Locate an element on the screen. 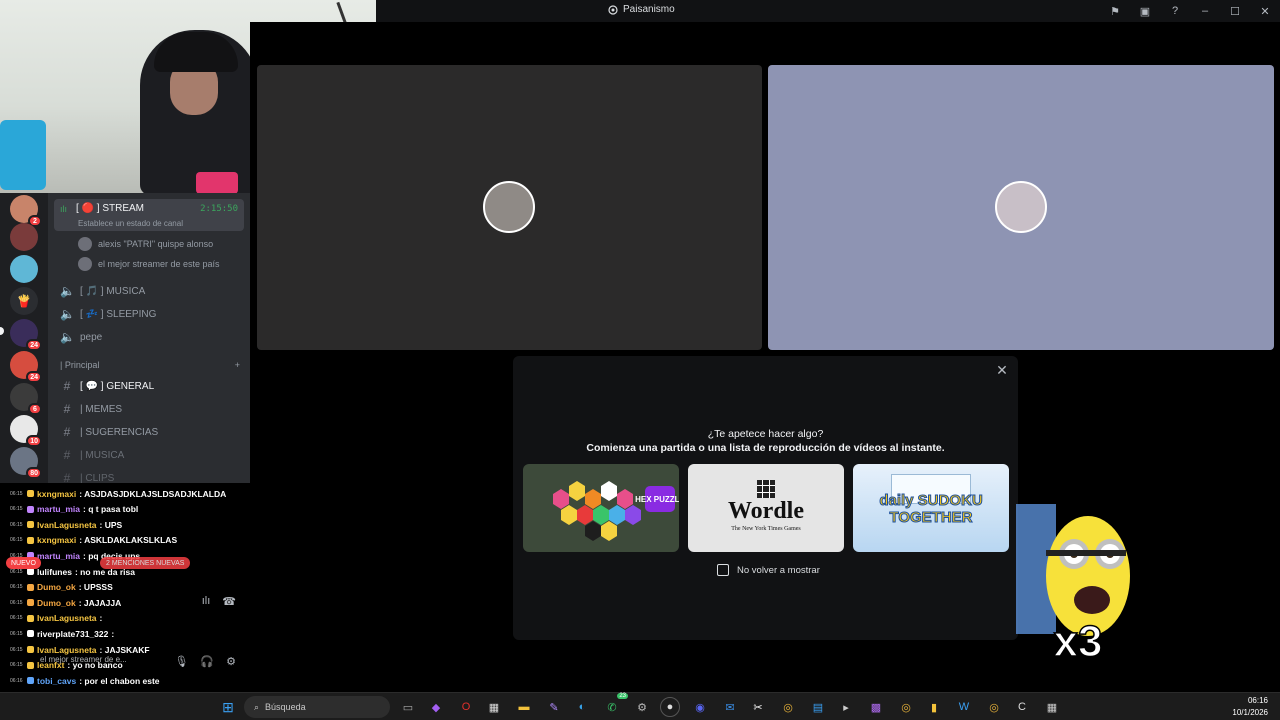 The height and width of the screenshot is (720, 1280). calculator-icon: ▦ is located at coordinates (1052, 707).